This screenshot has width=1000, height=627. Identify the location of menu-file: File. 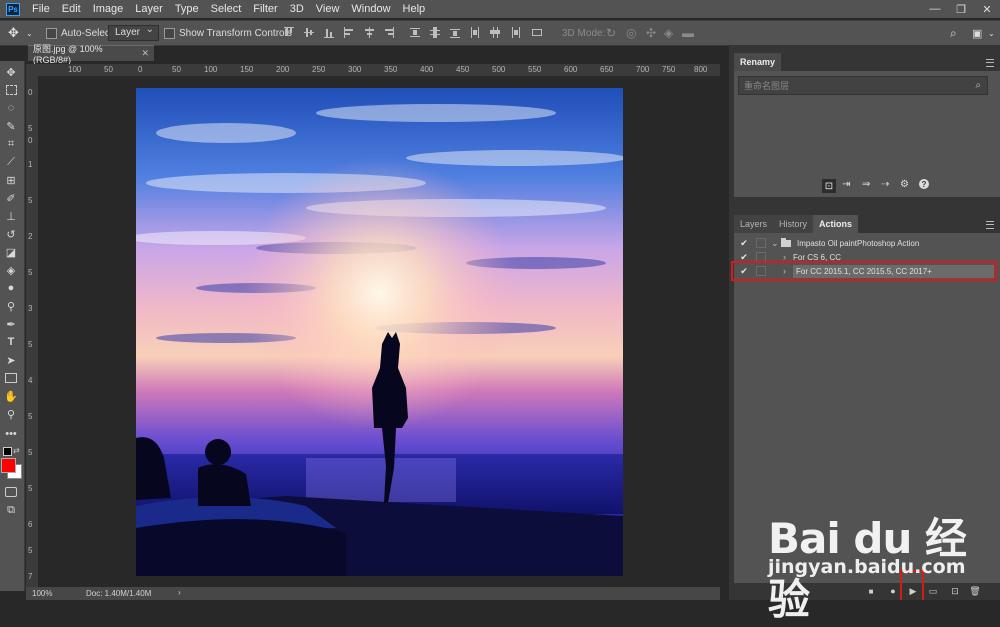
(41, 9).